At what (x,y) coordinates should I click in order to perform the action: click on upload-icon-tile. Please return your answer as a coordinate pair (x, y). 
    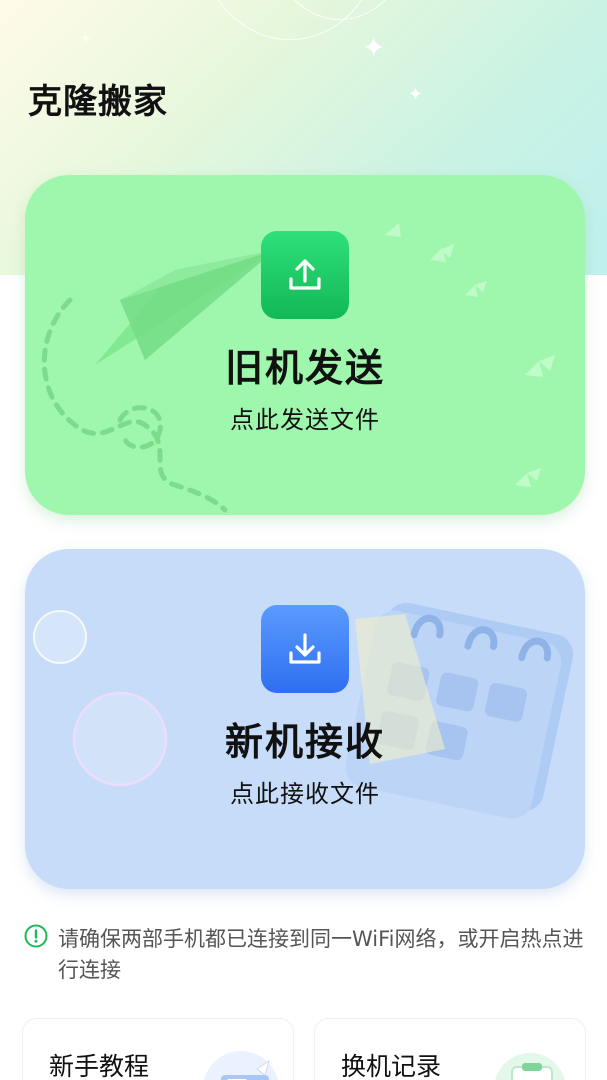
    Looking at the image, I should click on (305, 275).